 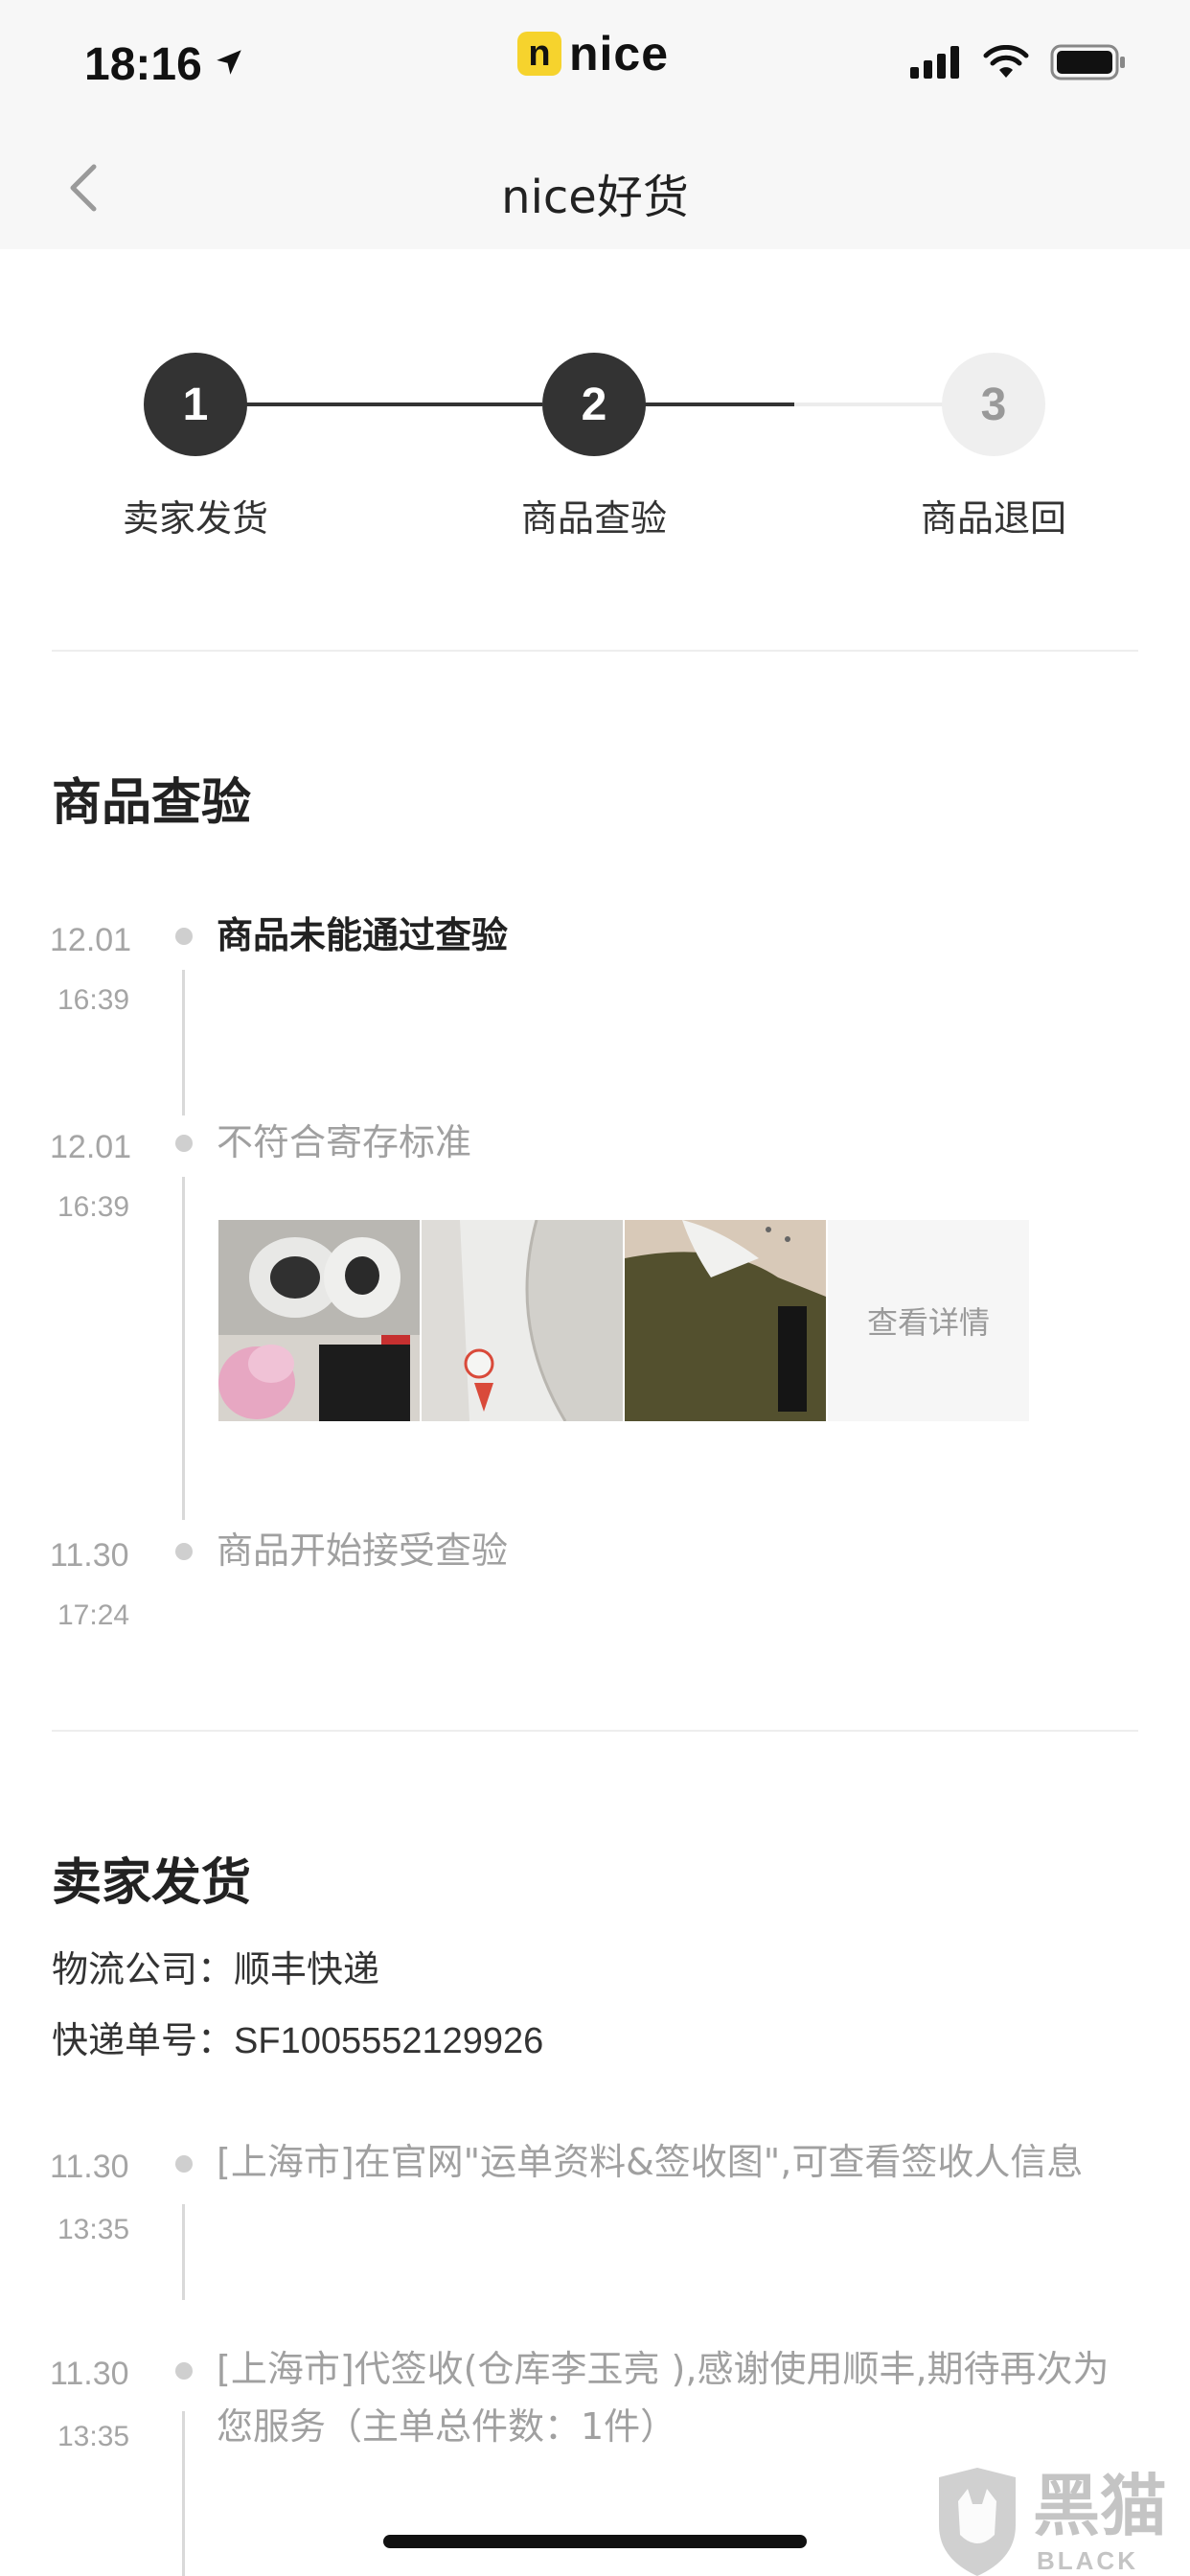 I want to click on event-text: 商品未能通过查验, so click(x=363, y=935).